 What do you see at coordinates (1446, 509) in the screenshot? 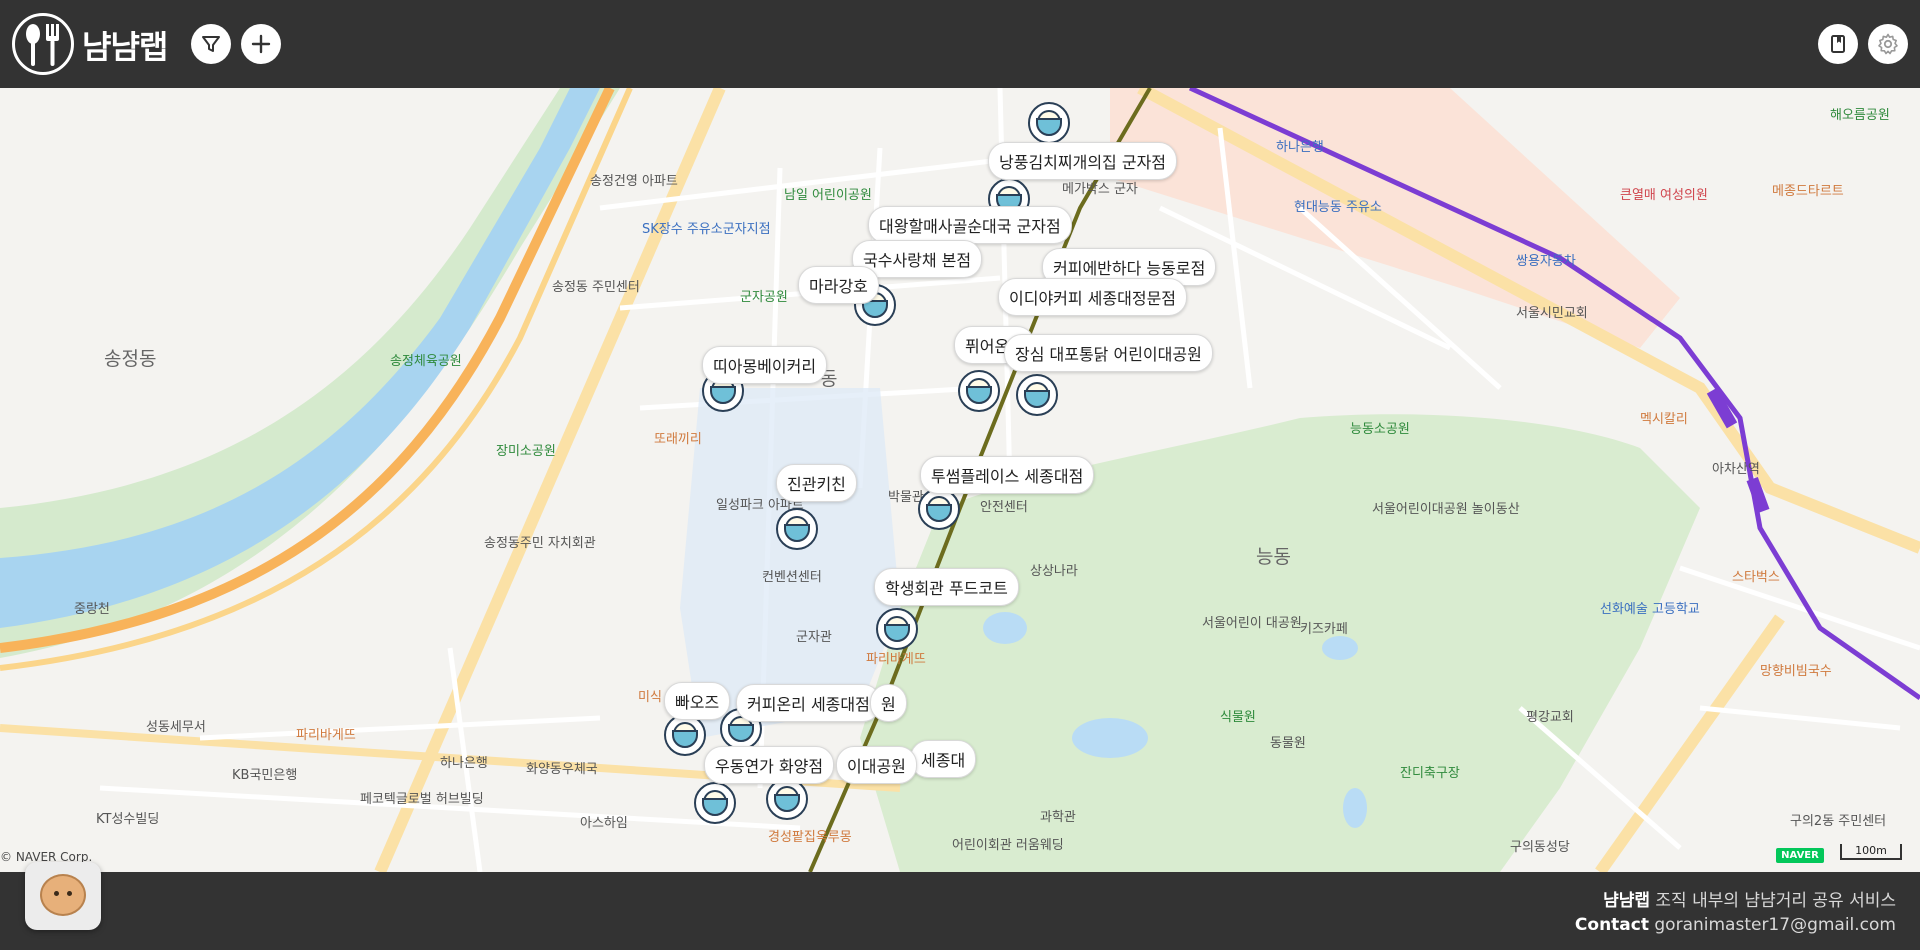
I see `poi-label: 서울어린이대공원 놀이동산` at bounding box center [1446, 509].